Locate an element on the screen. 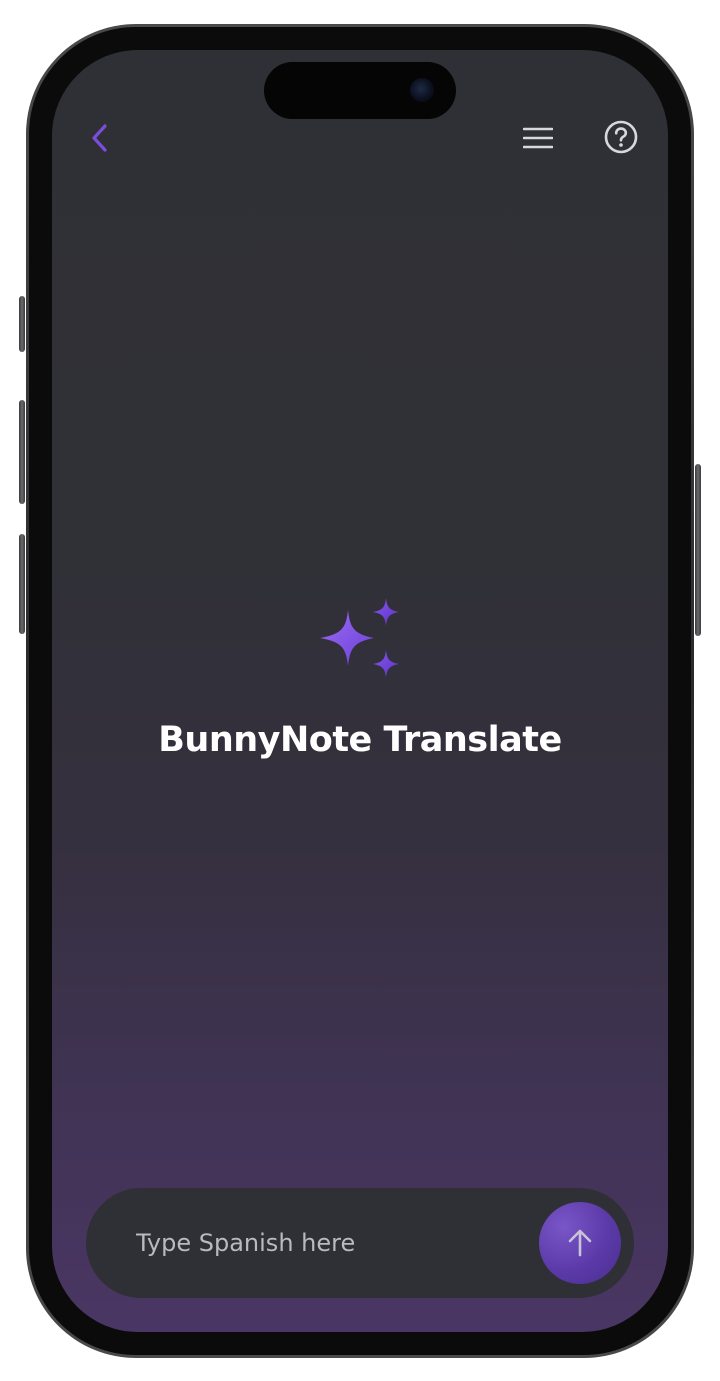 This screenshot has height=1381, width=720. action-button is located at coordinates (22, 324).